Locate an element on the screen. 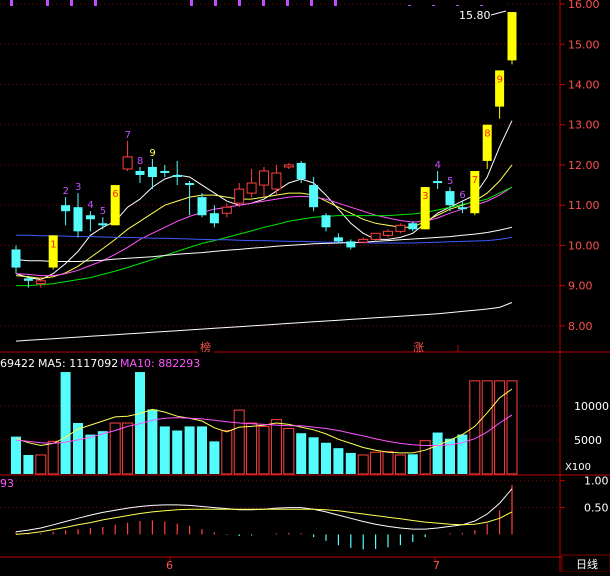 Image resolution: width=610 pixels, height=576 pixels. x-axis-label-6: 6 is located at coordinates (169, 565).